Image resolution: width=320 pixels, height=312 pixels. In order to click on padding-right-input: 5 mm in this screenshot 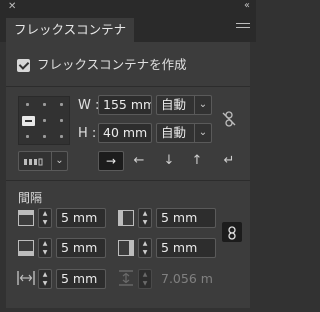, I will do `click(186, 248)`.